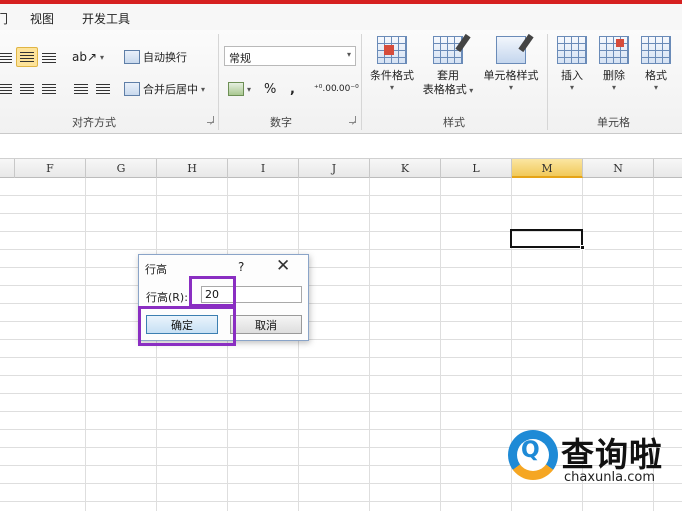 This screenshot has width=682, height=511. I want to click on align-center-icon, so click(27, 89).